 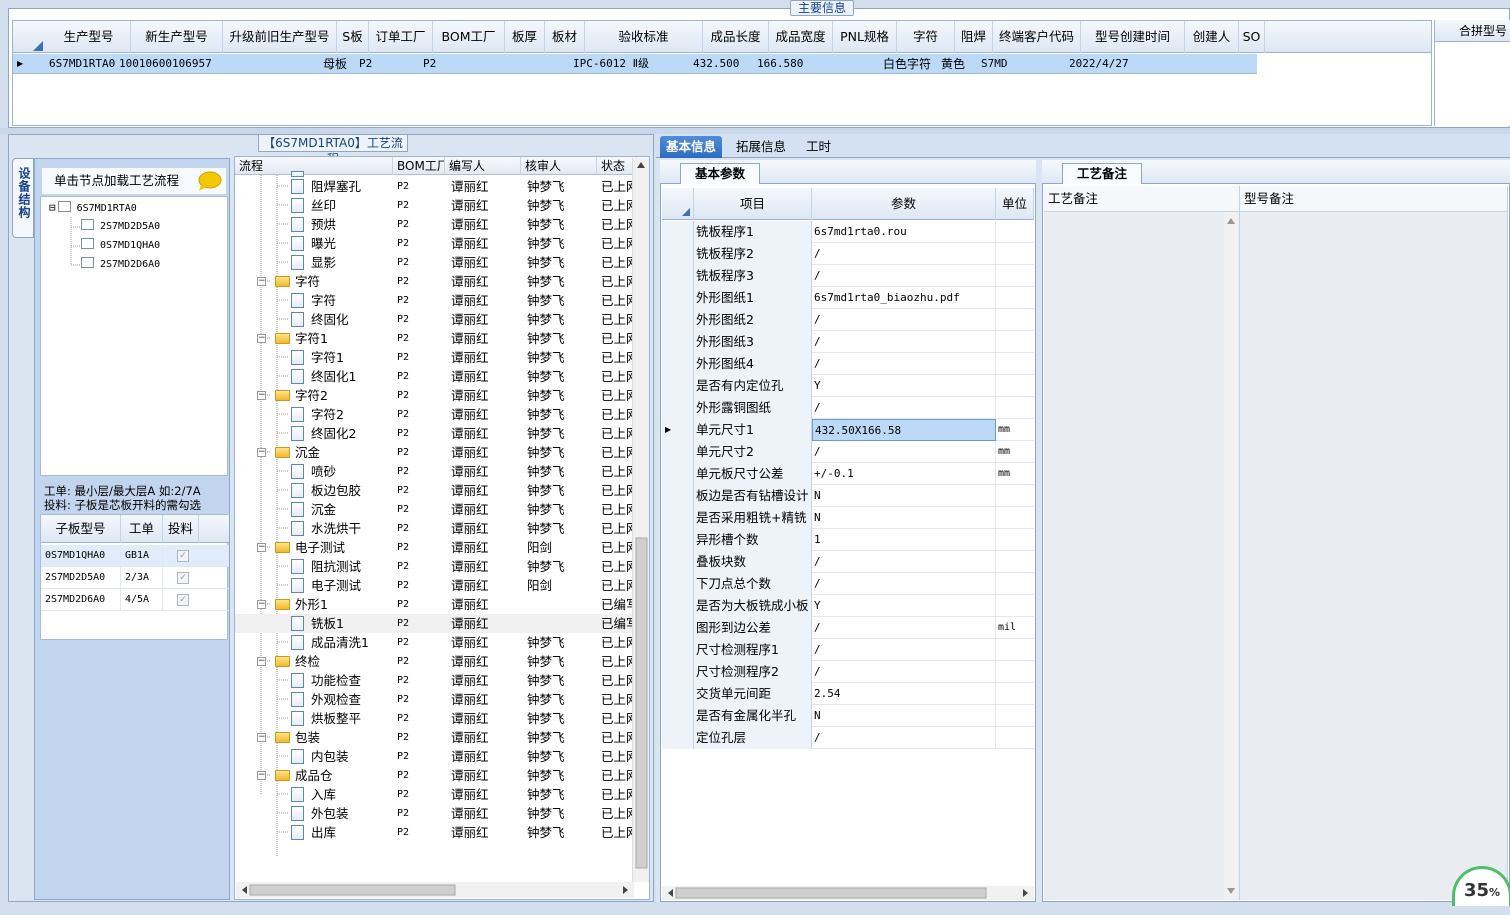 I want to click on process-row: 终固化 P2 谭丽红 钟梦飞 已上网, so click(x=435, y=319).